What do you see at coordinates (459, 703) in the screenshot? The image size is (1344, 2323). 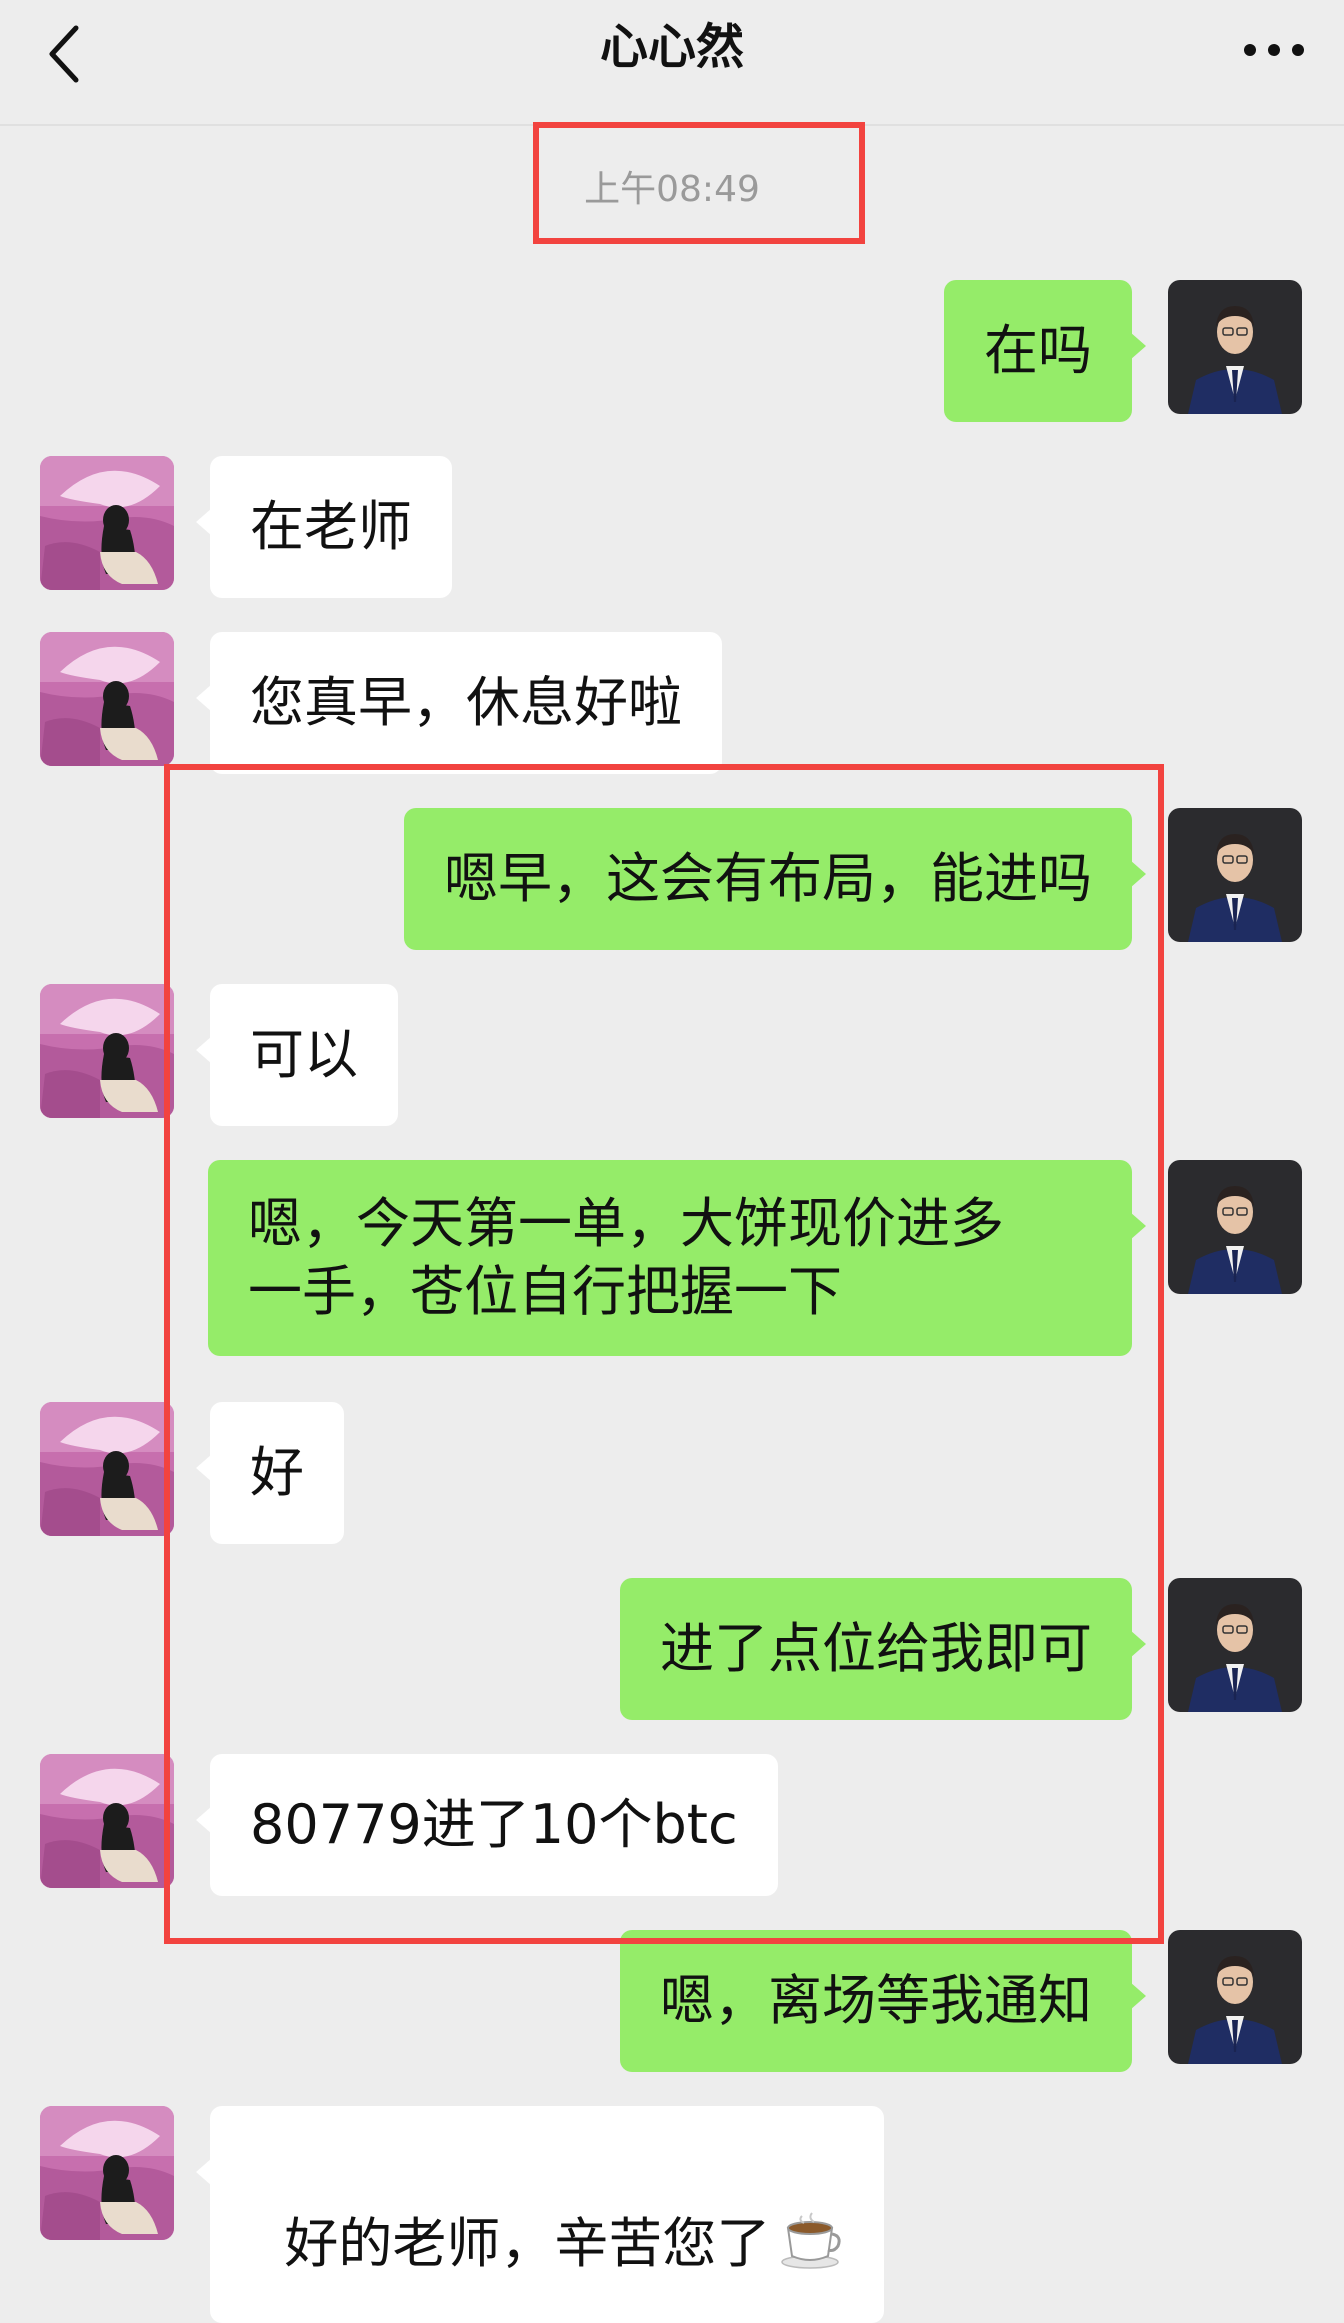 I see `message-bubble-peer: 您真早，休息好啦` at bounding box center [459, 703].